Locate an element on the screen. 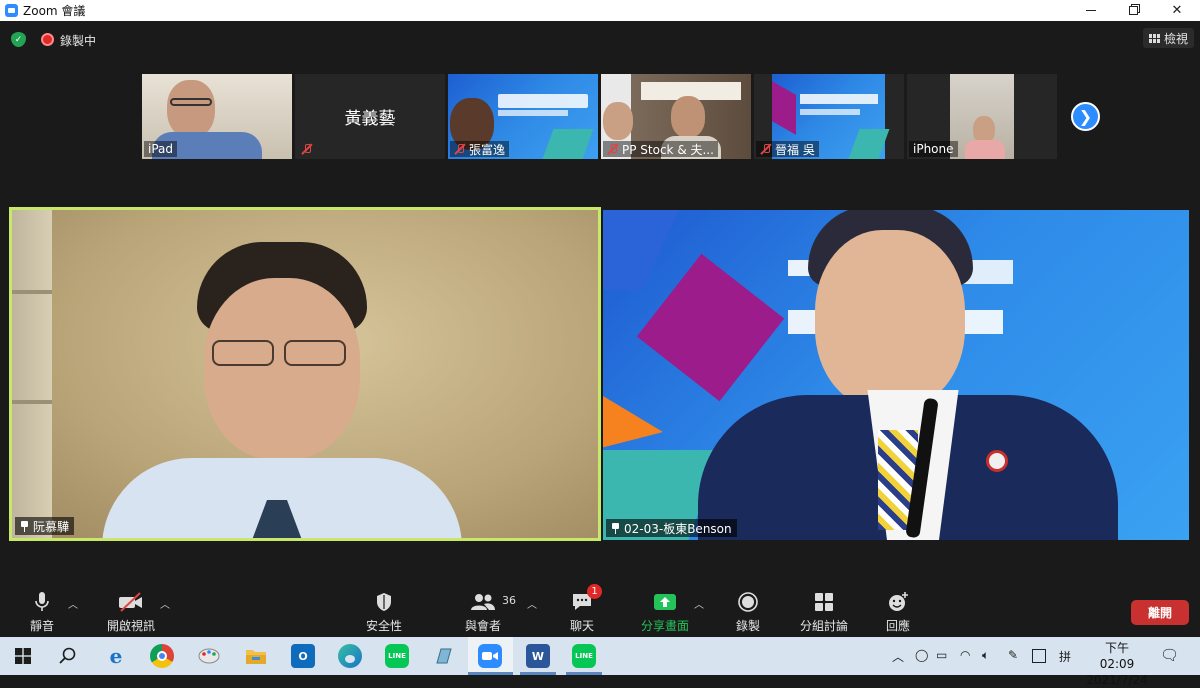  participants-button: 36 與會者 is located at coordinates (490, 612).